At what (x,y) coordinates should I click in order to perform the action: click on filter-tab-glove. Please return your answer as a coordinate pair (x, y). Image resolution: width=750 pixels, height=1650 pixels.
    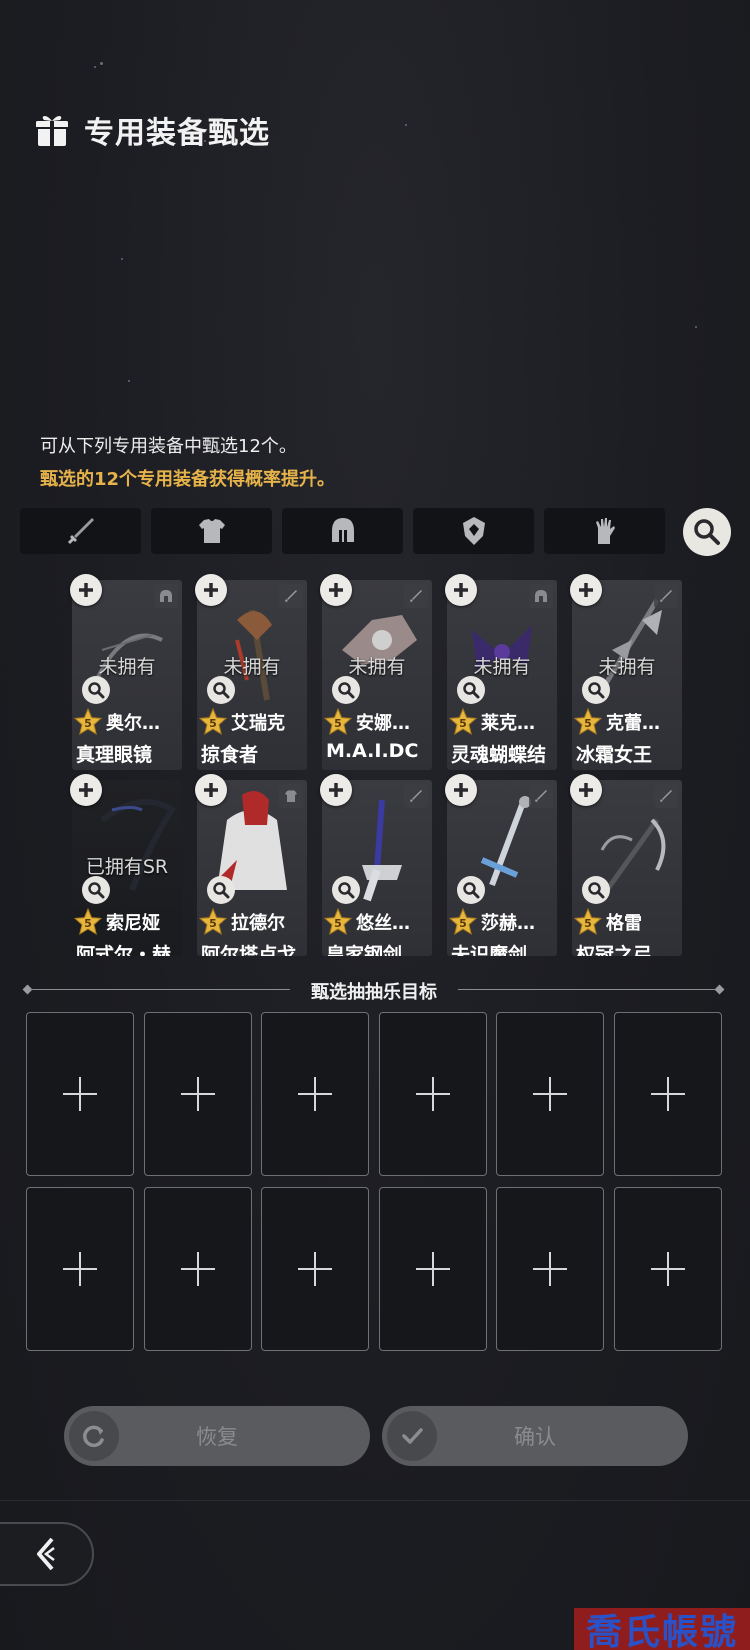
    Looking at the image, I should click on (604, 531).